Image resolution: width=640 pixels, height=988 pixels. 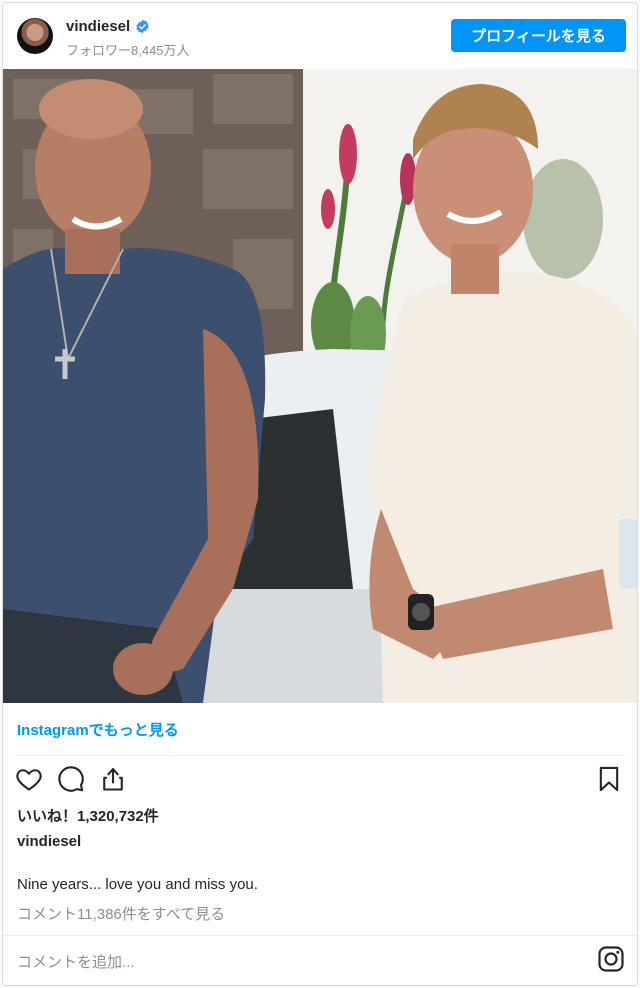 I want to click on view-all-comments-link: コメント11,386件をすべて見る, so click(x=121, y=913).